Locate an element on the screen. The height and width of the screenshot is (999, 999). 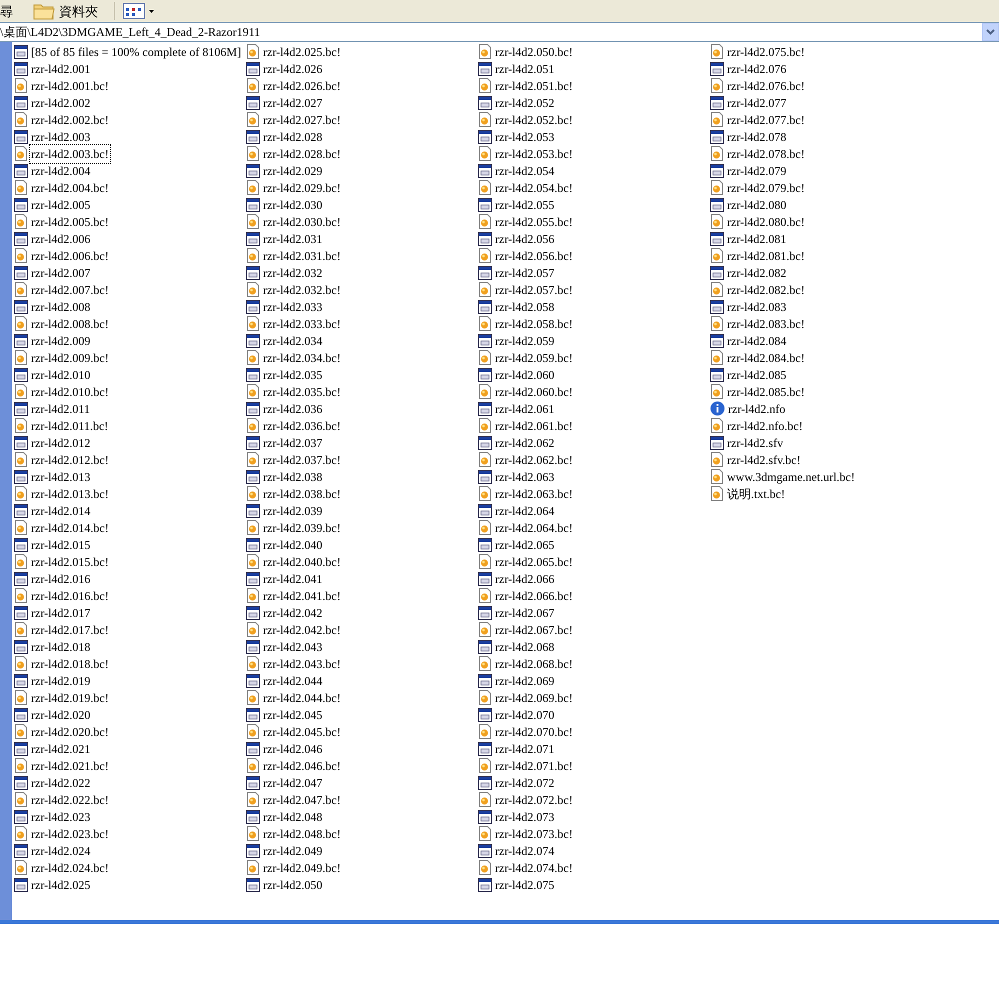
file-item: rzr-l4d2.nfo is located at coordinates (826, 408).